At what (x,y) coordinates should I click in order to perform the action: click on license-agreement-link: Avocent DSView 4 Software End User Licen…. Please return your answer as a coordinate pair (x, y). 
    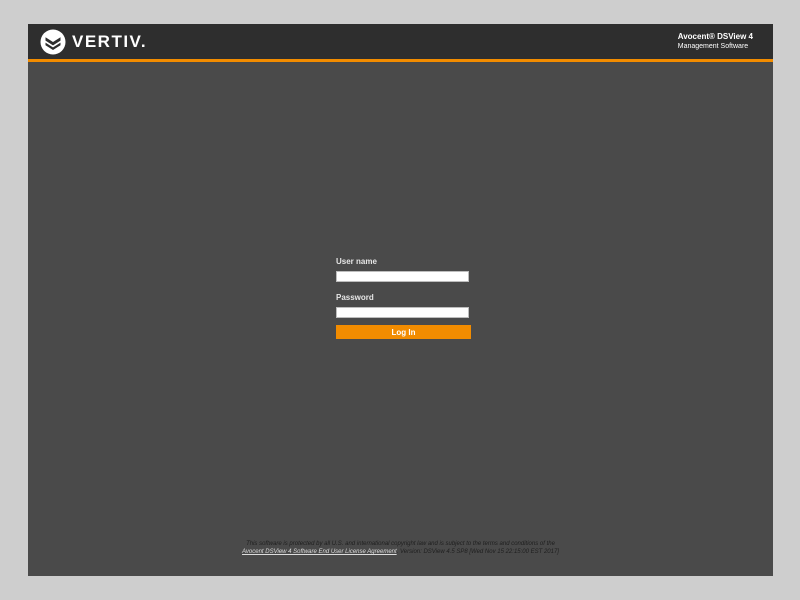
    Looking at the image, I should click on (319, 552).